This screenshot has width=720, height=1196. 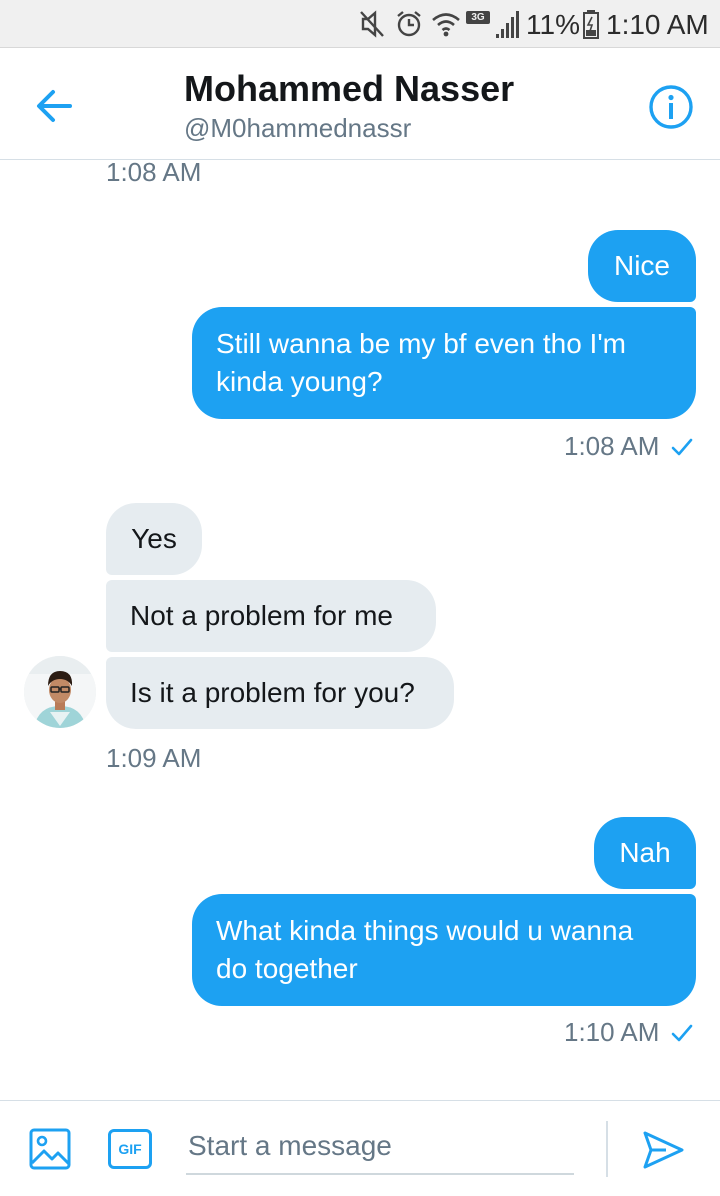 What do you see at coordinates (50, 1149) in the screenshot?
I see `image-icon` at bounding box center [50, 1149].